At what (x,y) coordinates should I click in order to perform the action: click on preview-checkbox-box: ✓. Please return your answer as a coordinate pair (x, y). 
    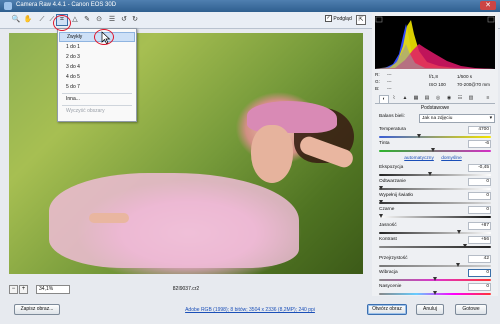
    Looking at the image, I should click on (328, 18).